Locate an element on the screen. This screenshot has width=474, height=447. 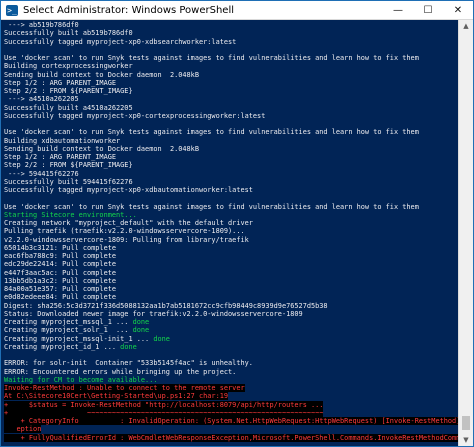
console-line-text: Building cortexprocessingworker is located at coordinates (68, 66).